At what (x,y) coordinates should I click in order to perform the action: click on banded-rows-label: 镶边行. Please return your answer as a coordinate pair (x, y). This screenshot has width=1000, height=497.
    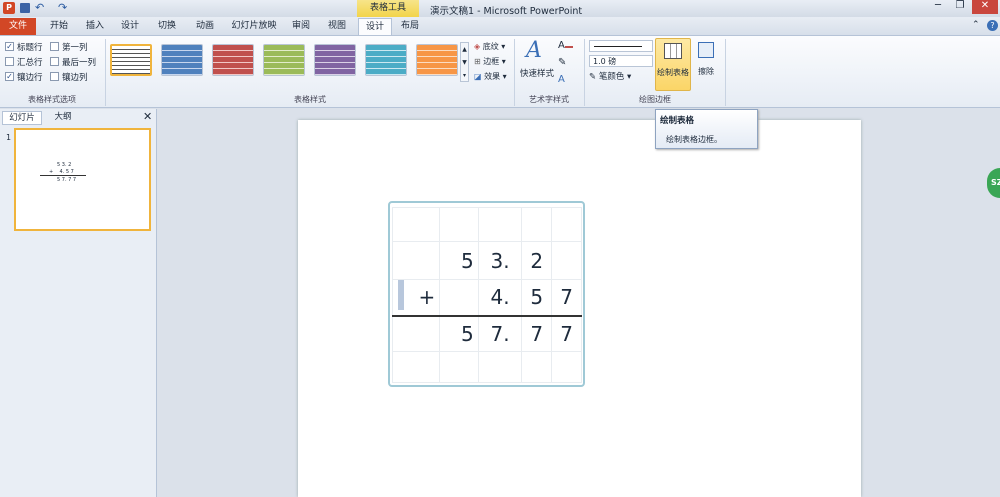
    Looking at the image, I should click on (30, 78).